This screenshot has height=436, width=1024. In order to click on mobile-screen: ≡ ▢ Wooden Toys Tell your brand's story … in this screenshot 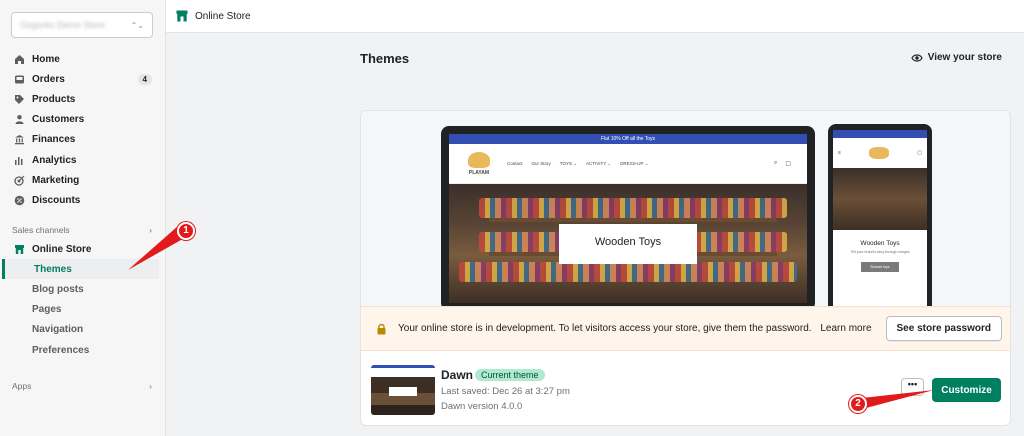, I will do `click(880, 218)`.